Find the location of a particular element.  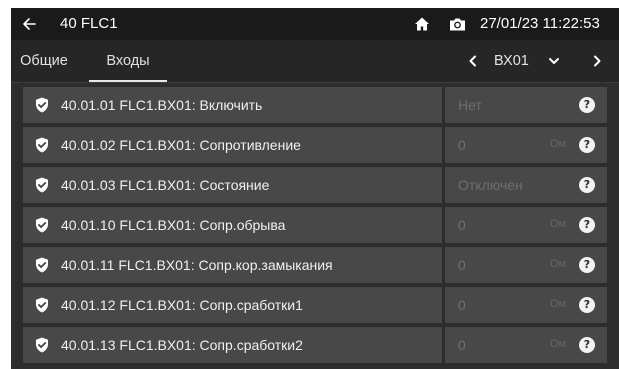

tab-inputs: Входы is located at coordinates (128, 61).